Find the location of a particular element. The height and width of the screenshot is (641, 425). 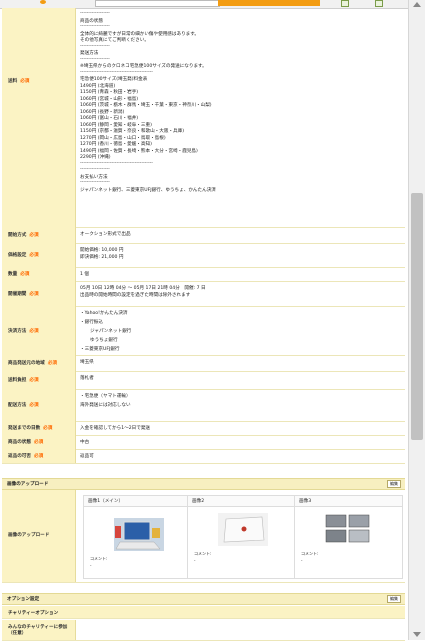

row-value: オークション形式で出品 is located at coordinates (241, 235).